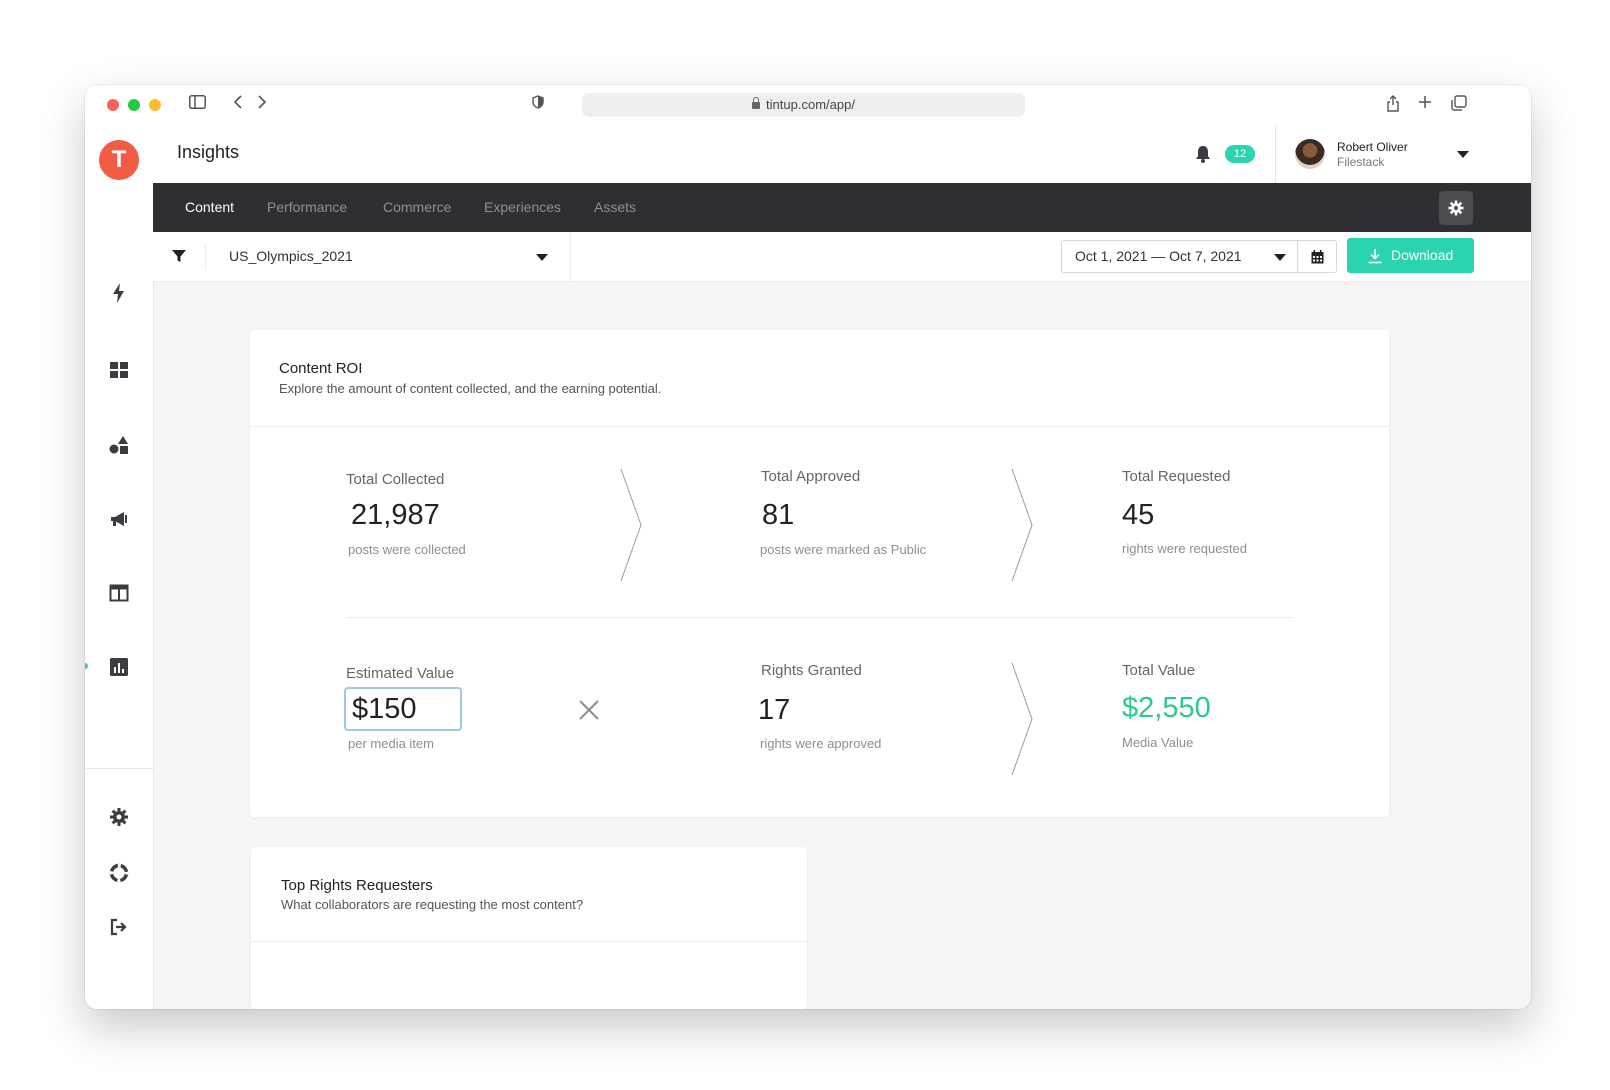  Describe the element at coordinates (179, 258) in the screenshot. I see `filter-icon` at that location.